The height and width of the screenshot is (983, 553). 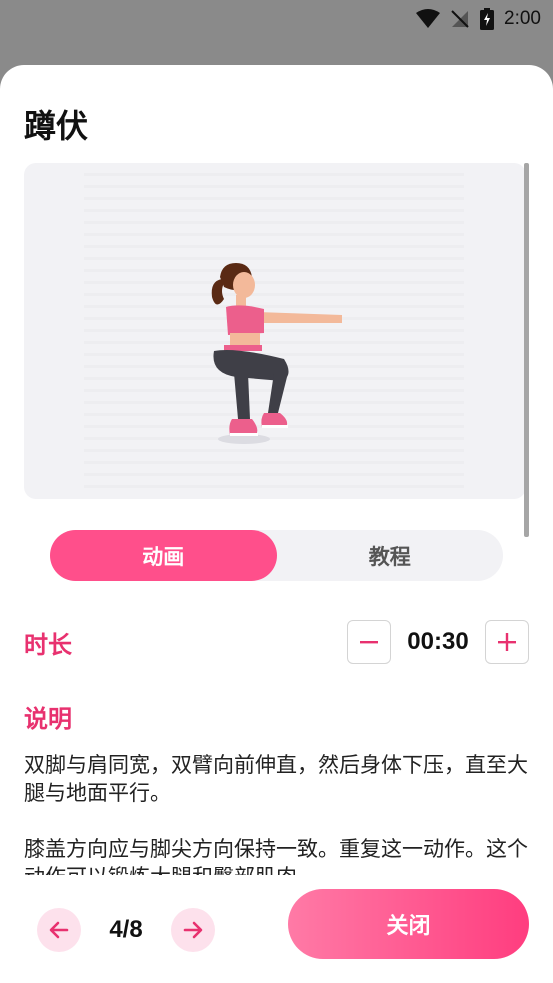 What do you see at coordinates (56, 126) in the screenshot?
I see `exercise-title: 蹲伏` at bounding box center [56, 126].